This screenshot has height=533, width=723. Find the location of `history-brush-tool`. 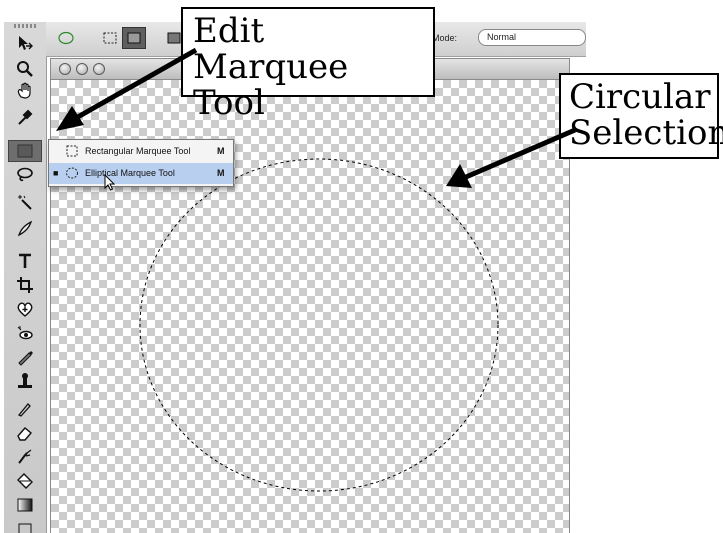

history-brush-tool is located at coordinates (25, 409).